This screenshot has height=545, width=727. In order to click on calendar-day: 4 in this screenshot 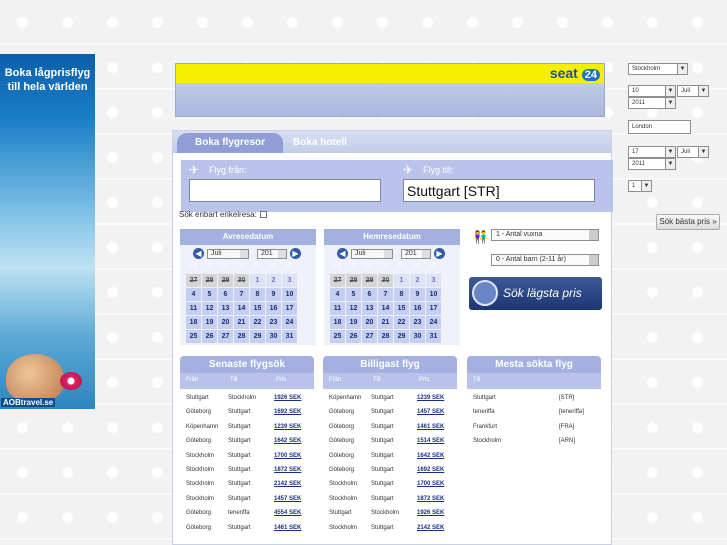, I will do `click(337, 294)`.